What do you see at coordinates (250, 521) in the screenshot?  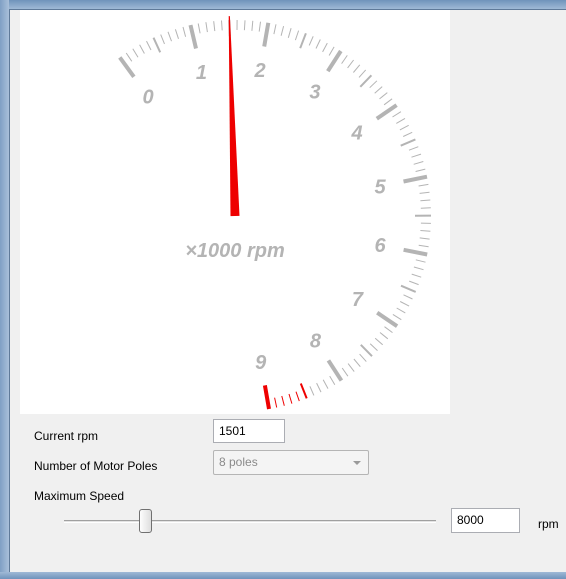 I see `maximum-speed-slider-track` at bounding box center [250, 521].